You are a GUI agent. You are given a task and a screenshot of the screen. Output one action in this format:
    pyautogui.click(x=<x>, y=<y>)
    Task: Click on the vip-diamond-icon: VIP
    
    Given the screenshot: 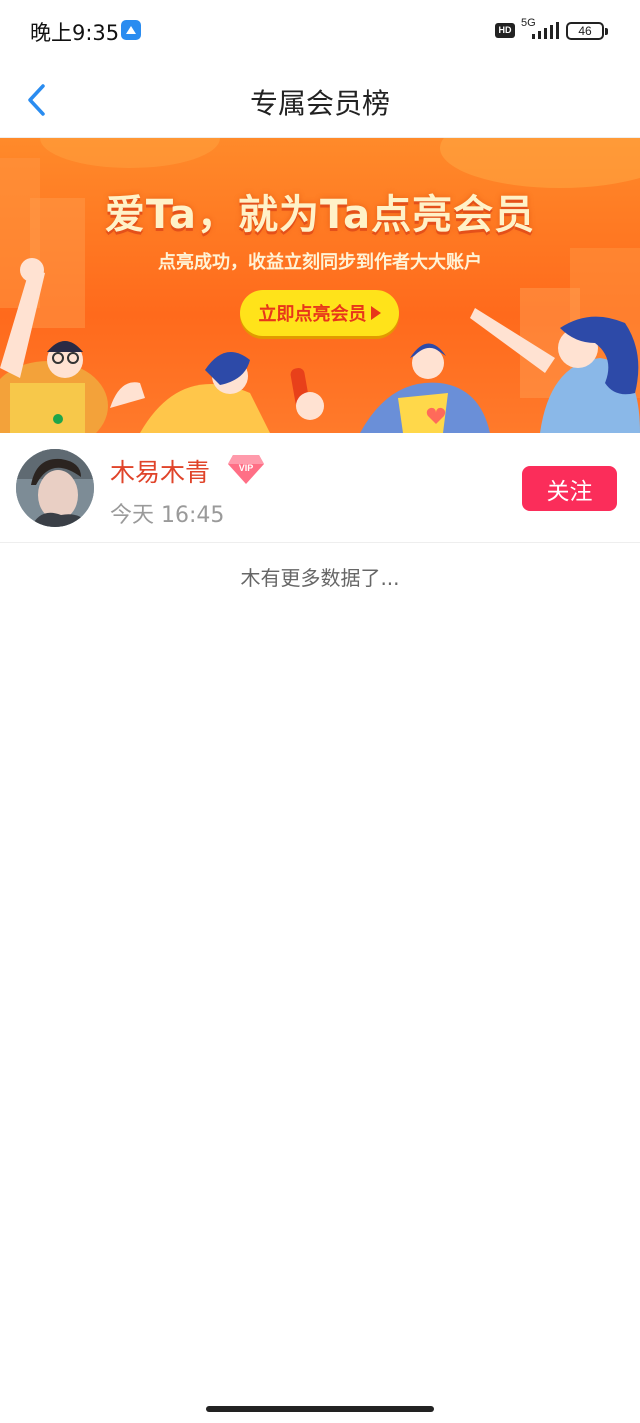 What is the action you would take?
    pyautogui.click(x=246, y=469)
    